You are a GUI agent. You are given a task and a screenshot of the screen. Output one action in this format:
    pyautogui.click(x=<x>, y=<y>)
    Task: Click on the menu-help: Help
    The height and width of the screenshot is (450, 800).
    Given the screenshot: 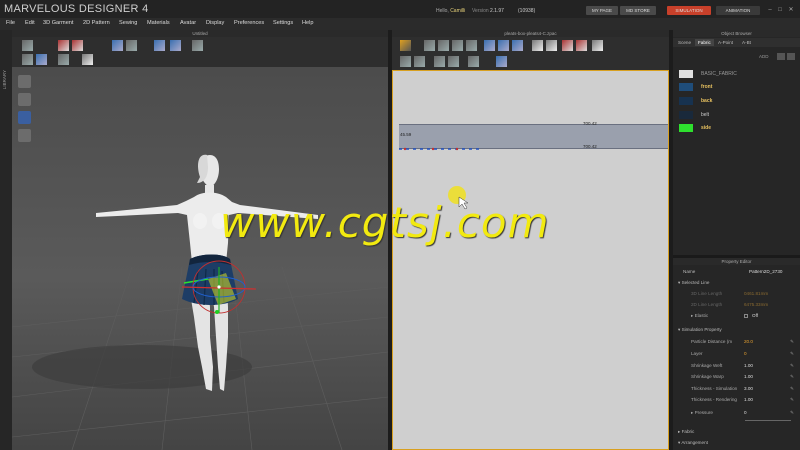 What is the action you would take?
    pyautogui.click(x=308, y=23)
    